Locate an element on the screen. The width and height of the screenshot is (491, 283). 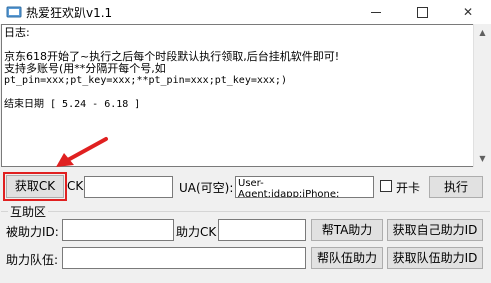
team-label: 助力队伍: is located at coordinates (32, 260).